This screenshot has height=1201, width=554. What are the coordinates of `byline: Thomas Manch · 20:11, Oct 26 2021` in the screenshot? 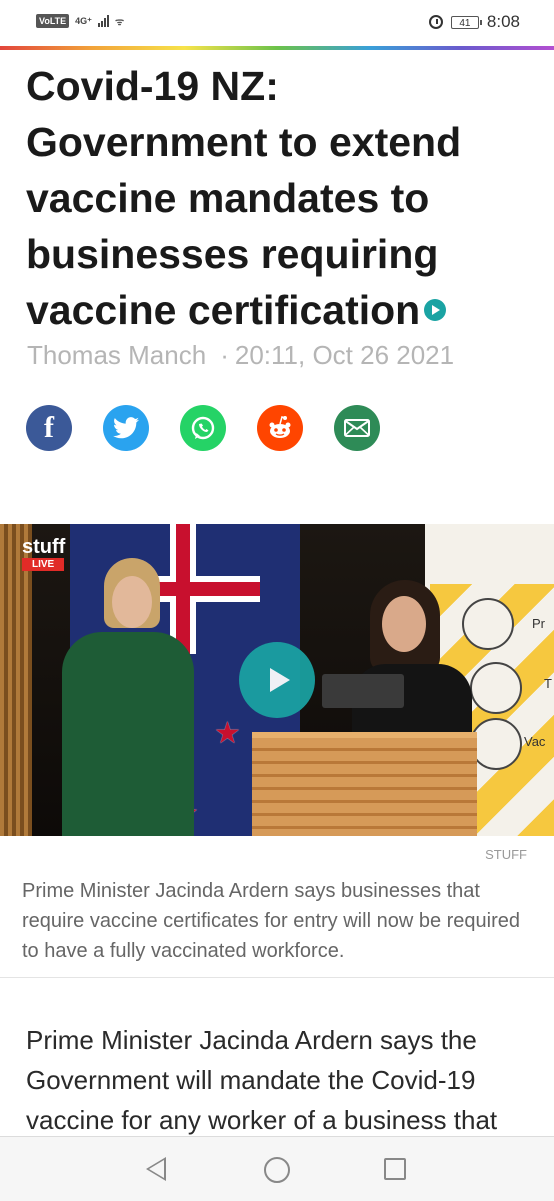 It's located at (240, 355).